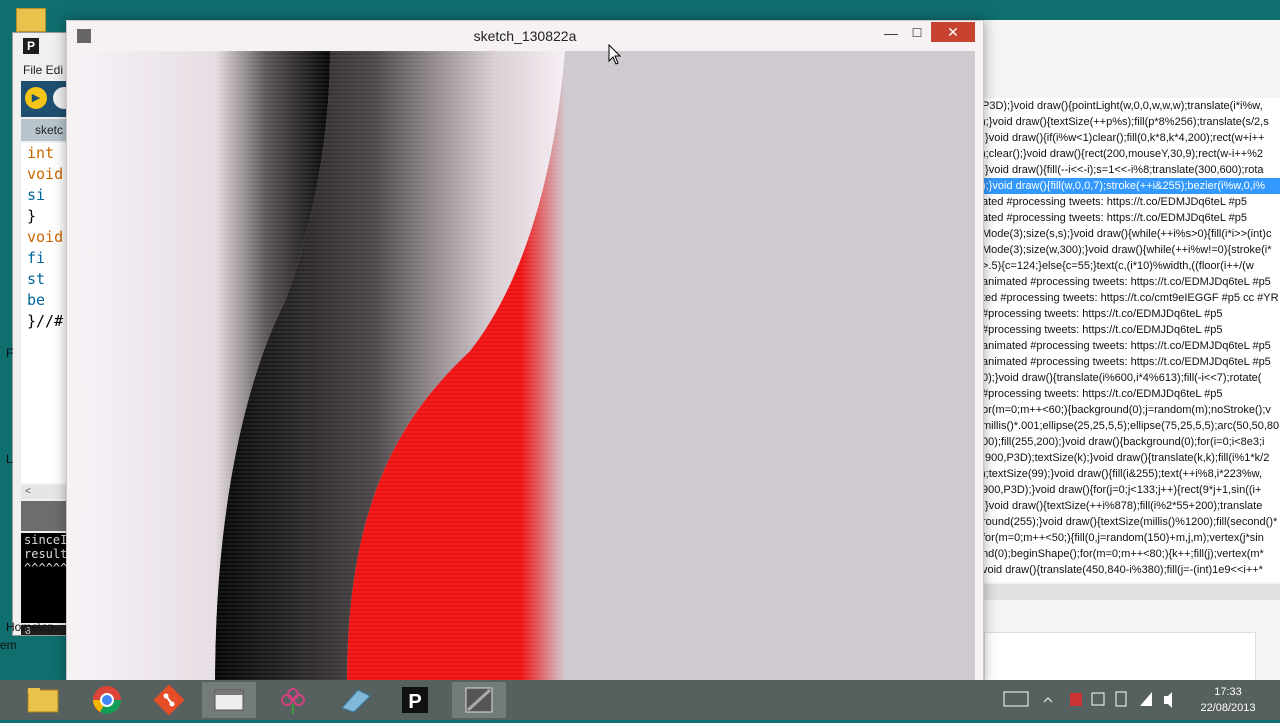 This screenshot has height=723, width=1280. I want to click on left-edge-text-l: L, so click(9, 459).